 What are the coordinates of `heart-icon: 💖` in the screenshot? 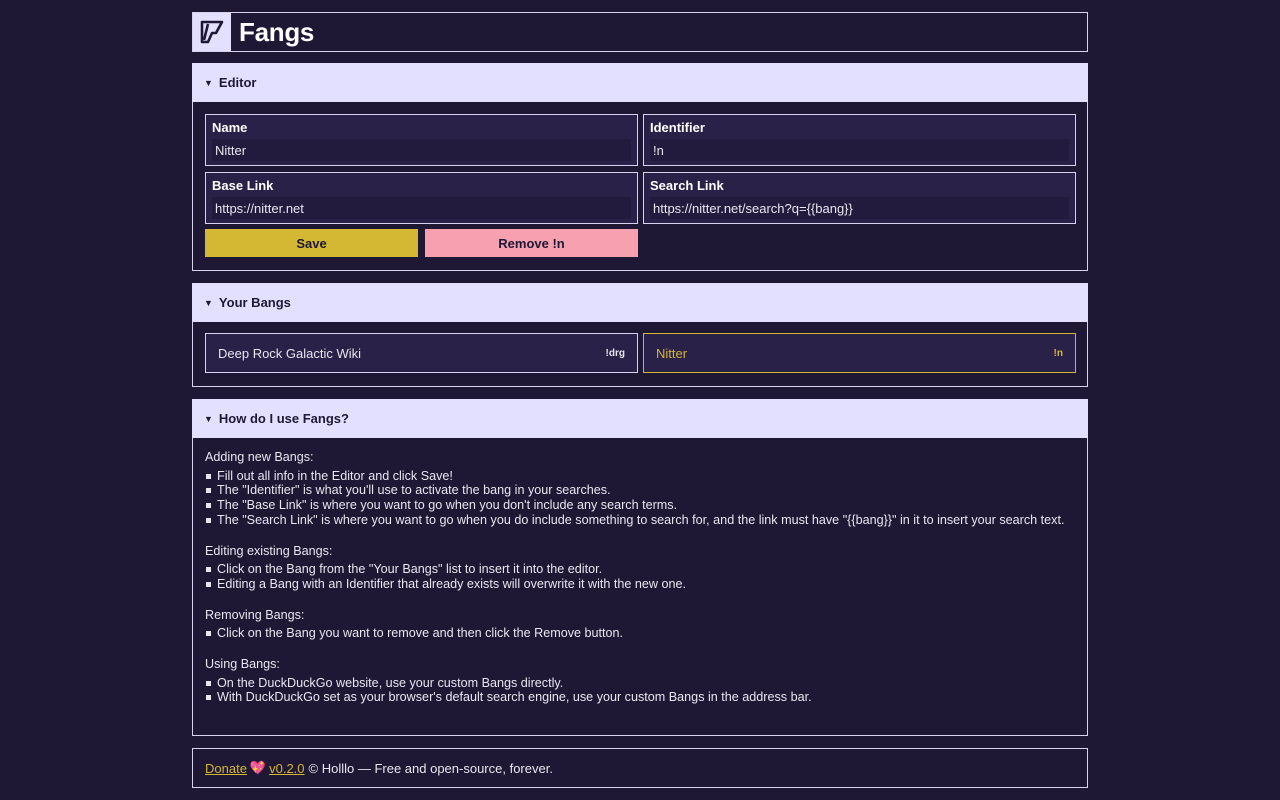 It's located at (258, 767).